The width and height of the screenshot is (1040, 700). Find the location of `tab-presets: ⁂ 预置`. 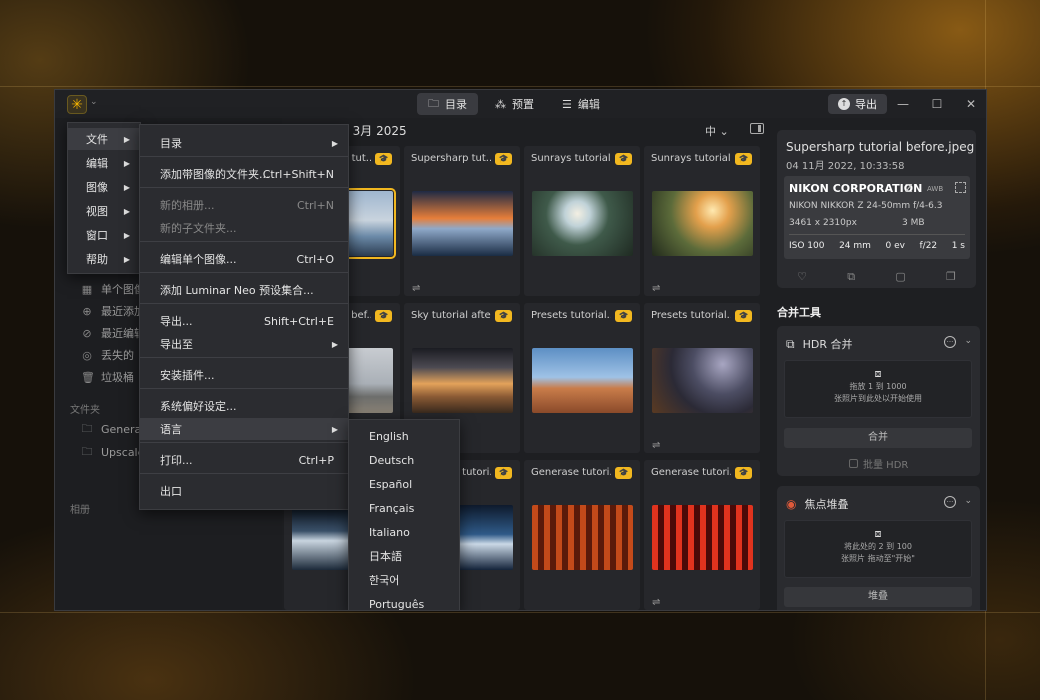

tab-presets: ⁂ 预置 is located at coordinates (514, 104).